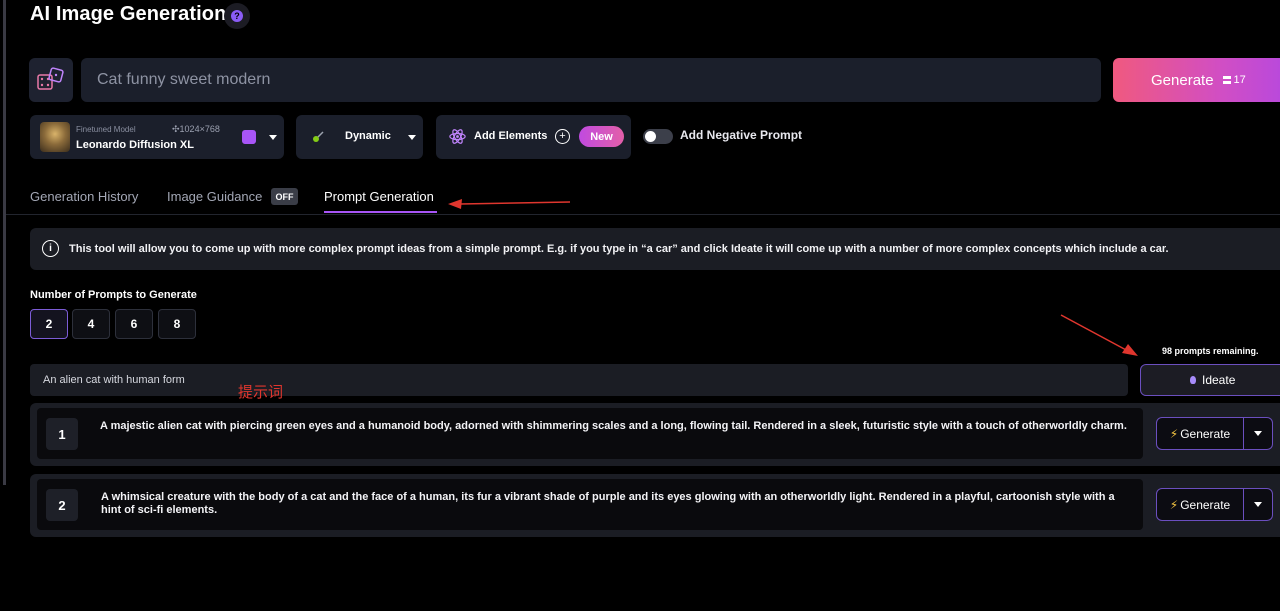 This screenshot has height=611, width=1280. What do you see at coordinates (199, 129) in the screenshot?
I see `model-resolution-value: 1024×768` at bounding box center [199, 129].